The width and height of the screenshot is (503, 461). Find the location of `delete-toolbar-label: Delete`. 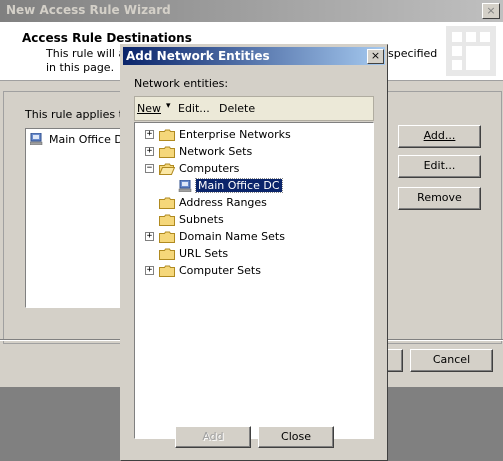

delete-toolbar-label: Delete is located at coordinates (237, 108).